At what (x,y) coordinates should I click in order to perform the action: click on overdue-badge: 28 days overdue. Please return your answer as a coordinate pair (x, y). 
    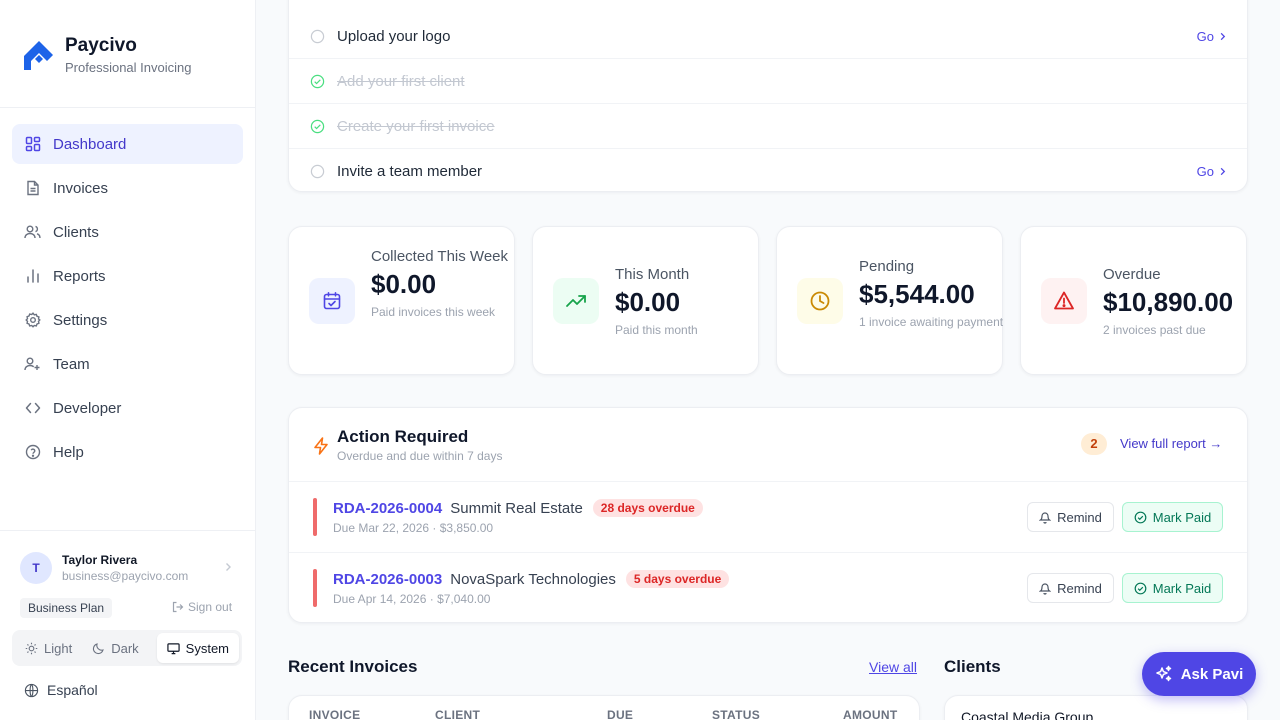
    Looking at the image, I should click on (647, 508).